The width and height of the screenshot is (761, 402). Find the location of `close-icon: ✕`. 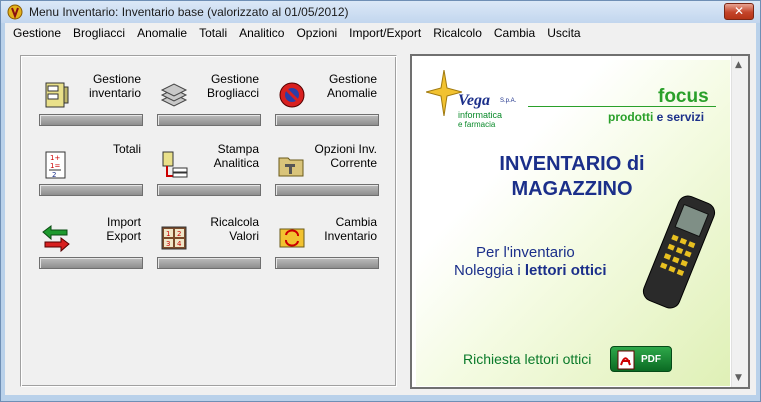

close-icon: ✕ is located at coordinates (739, 11).